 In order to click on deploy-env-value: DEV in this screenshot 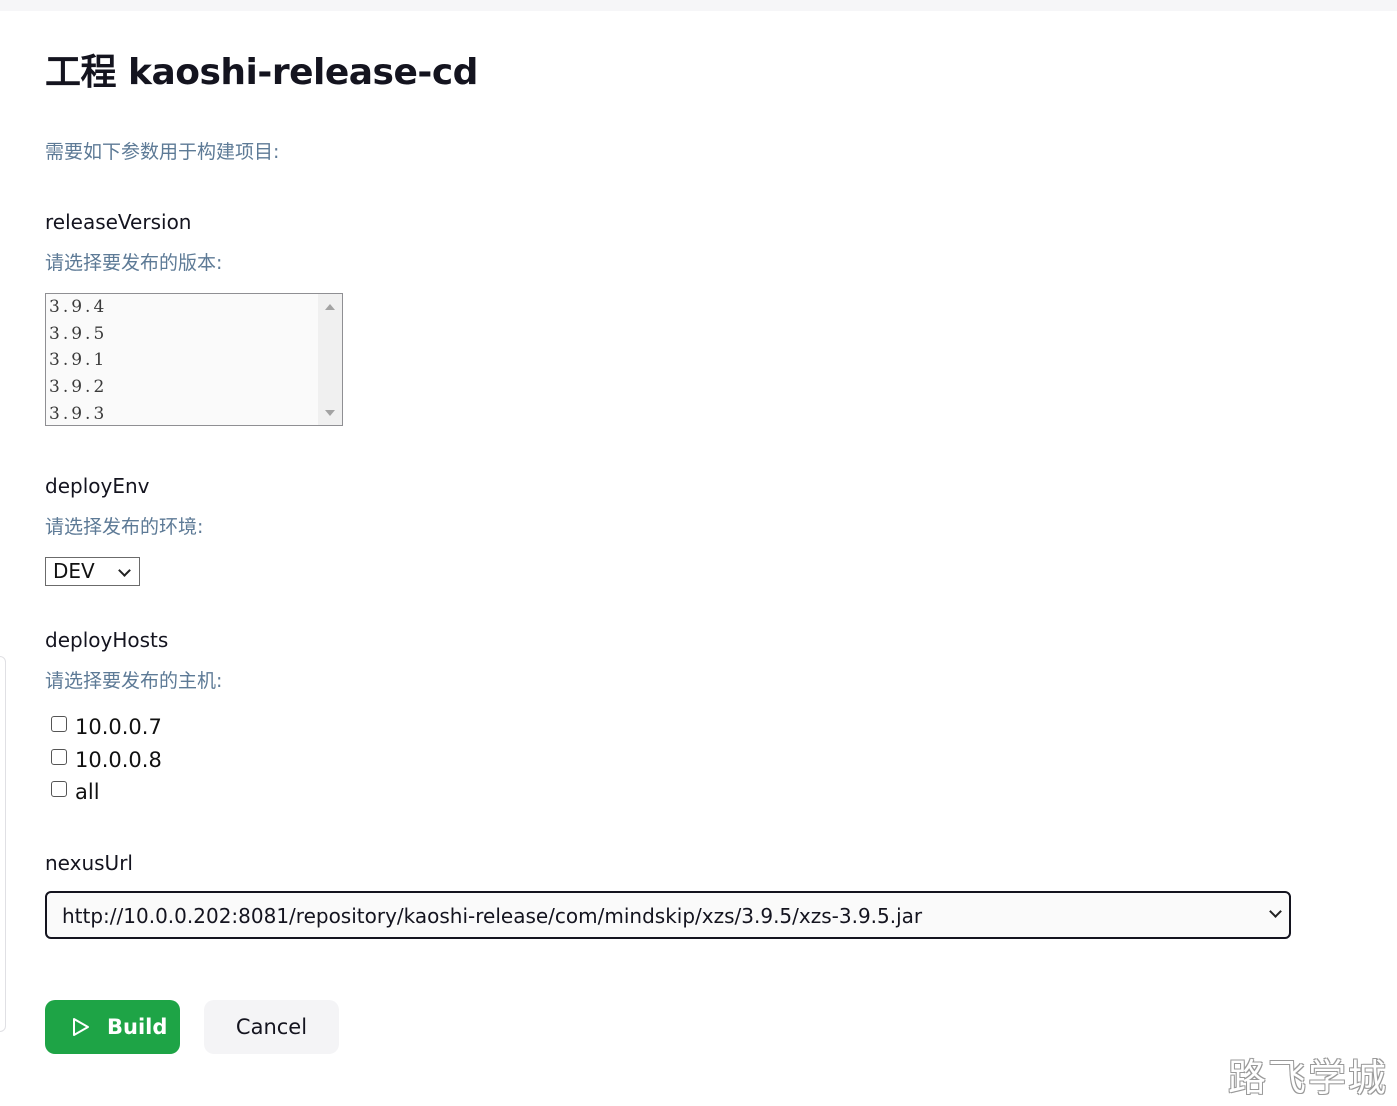, I will do `click(74, 571)`.